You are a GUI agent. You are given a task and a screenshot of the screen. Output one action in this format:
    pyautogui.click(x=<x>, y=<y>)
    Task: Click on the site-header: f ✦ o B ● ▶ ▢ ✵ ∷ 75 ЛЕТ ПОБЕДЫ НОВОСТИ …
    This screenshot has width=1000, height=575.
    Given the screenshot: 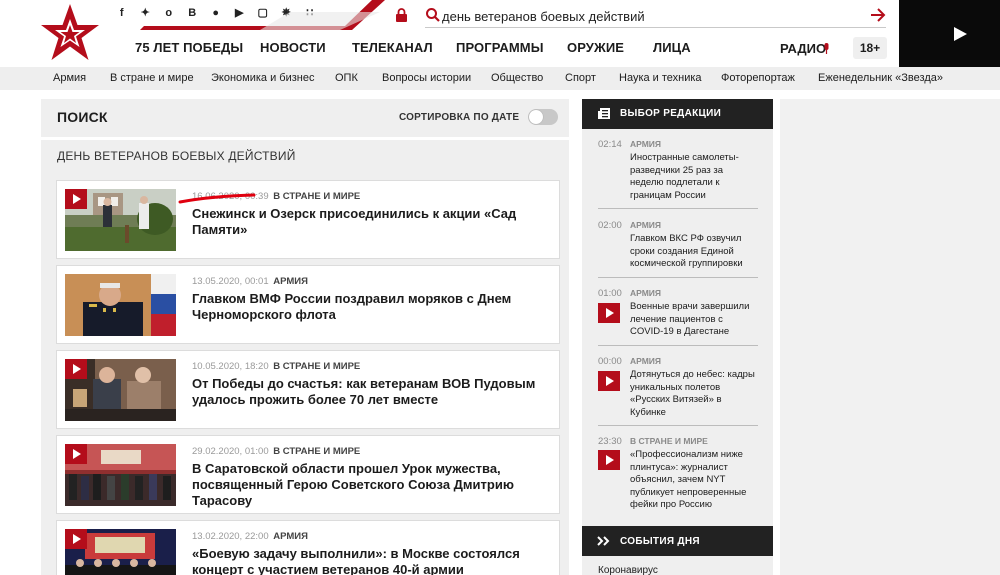 What is the action you would take?
    pyautogui.click(x=500, y=33)
    